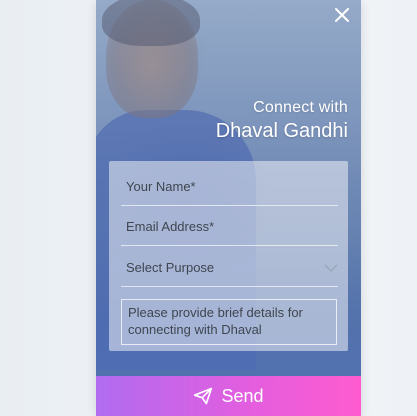 The width and height of the screenshot is (417, 416). I want to click on name-field: Your Name*, so click(229, 187).